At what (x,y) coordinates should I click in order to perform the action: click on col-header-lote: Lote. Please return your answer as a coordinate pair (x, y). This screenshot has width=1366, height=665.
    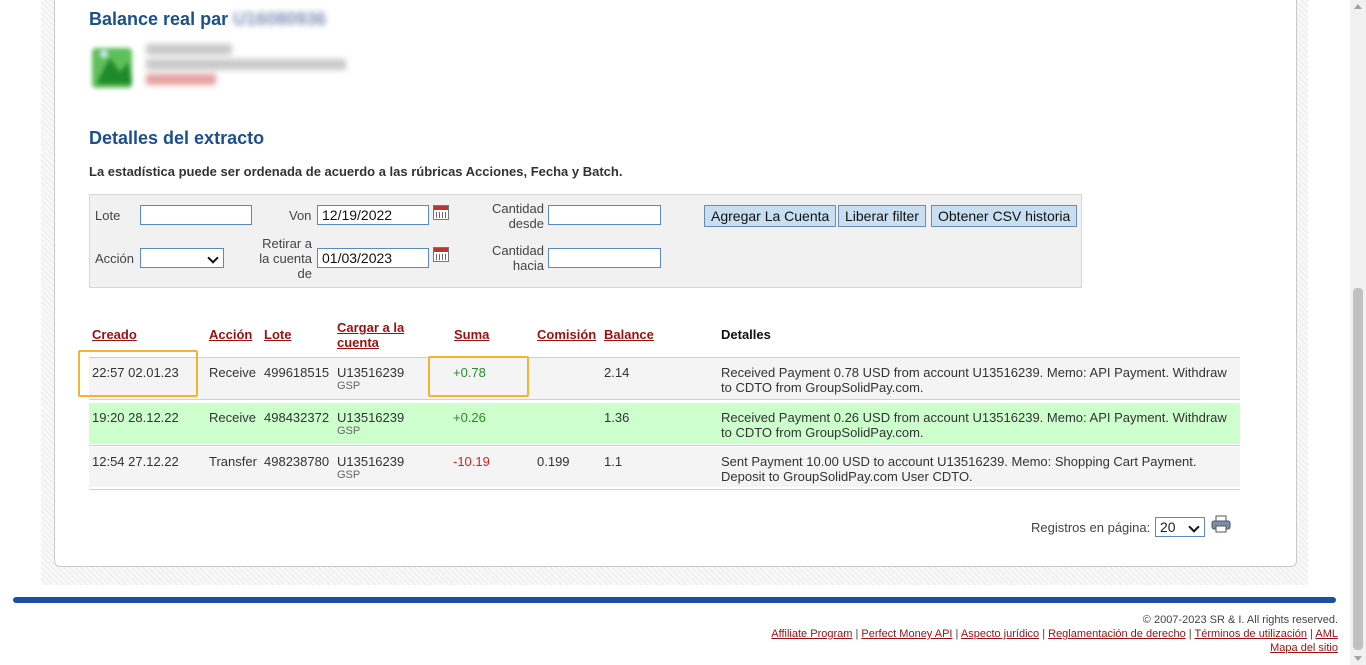
    Looking at the image, I should click on (277, 334).